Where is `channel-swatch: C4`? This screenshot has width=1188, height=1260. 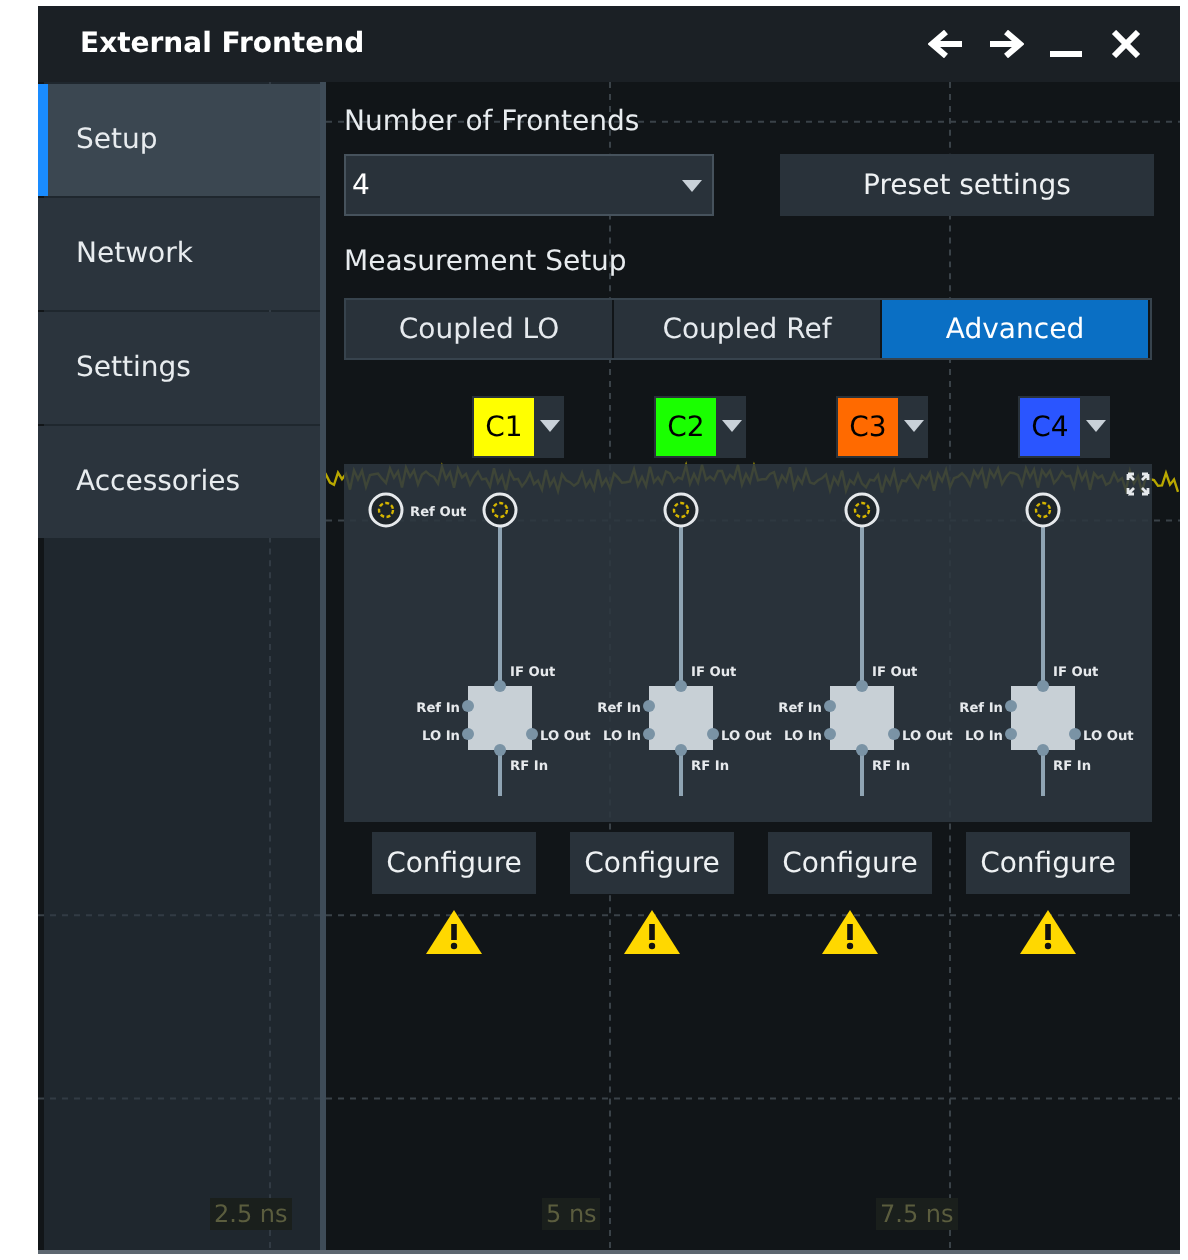 channel-swatch: C4 is located at coordinates (1050, 427).